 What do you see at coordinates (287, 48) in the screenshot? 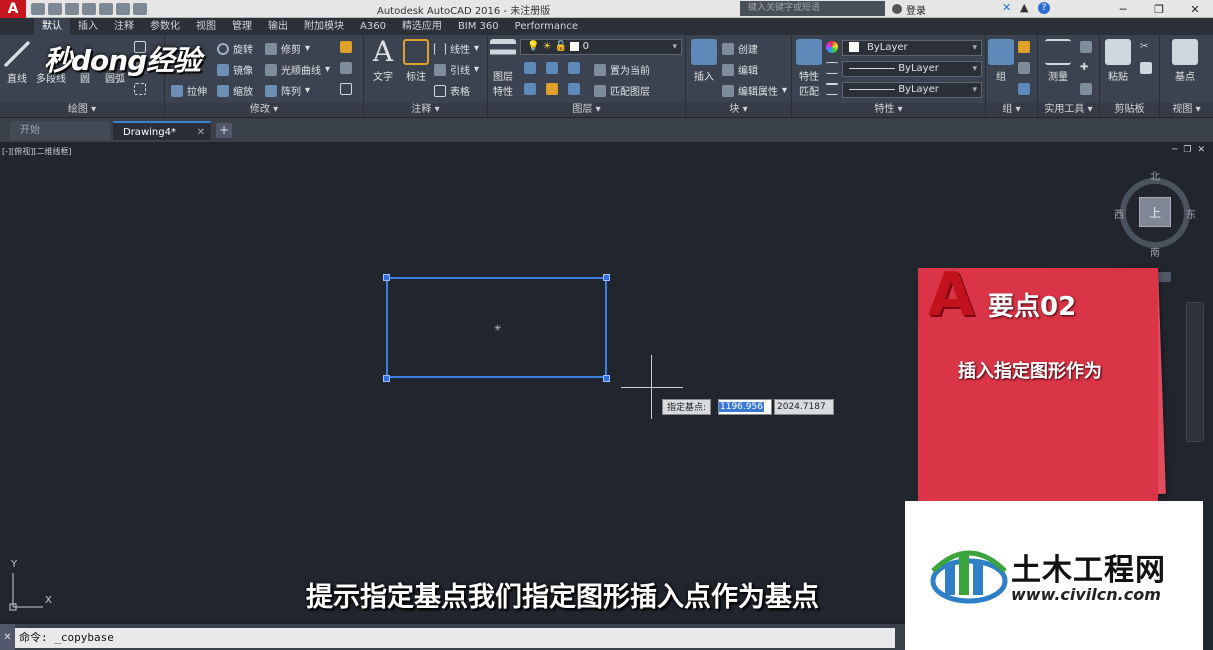
I see `trim-button: 修剪 ▾` at bounding box center [287, 48].